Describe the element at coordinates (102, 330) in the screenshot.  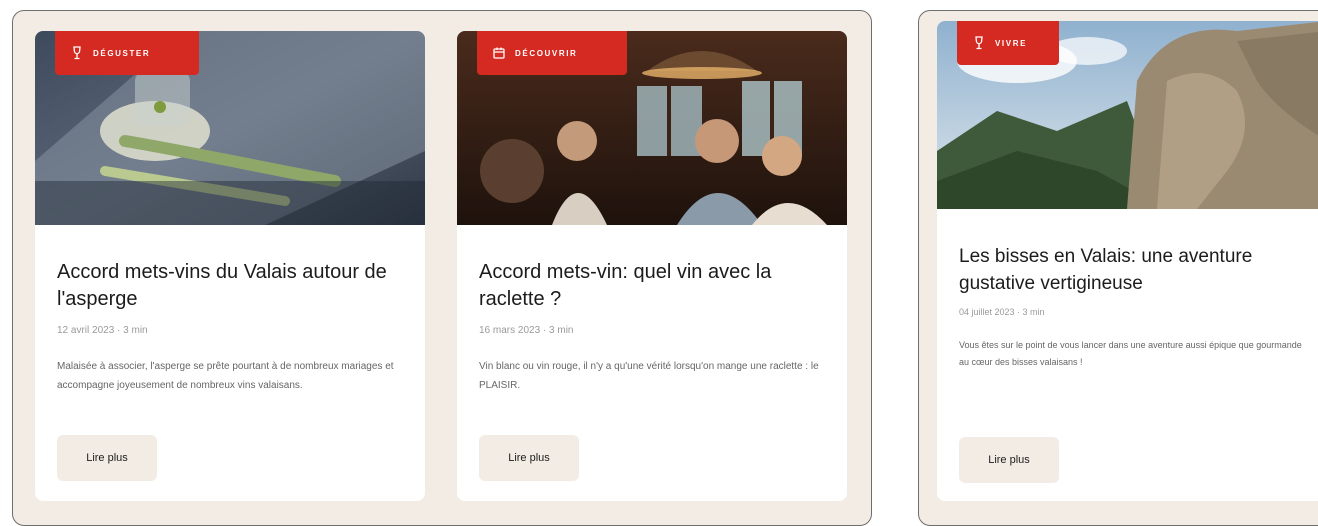
I see `article-meta: 12 avril 2023 · 3 min` at that location.